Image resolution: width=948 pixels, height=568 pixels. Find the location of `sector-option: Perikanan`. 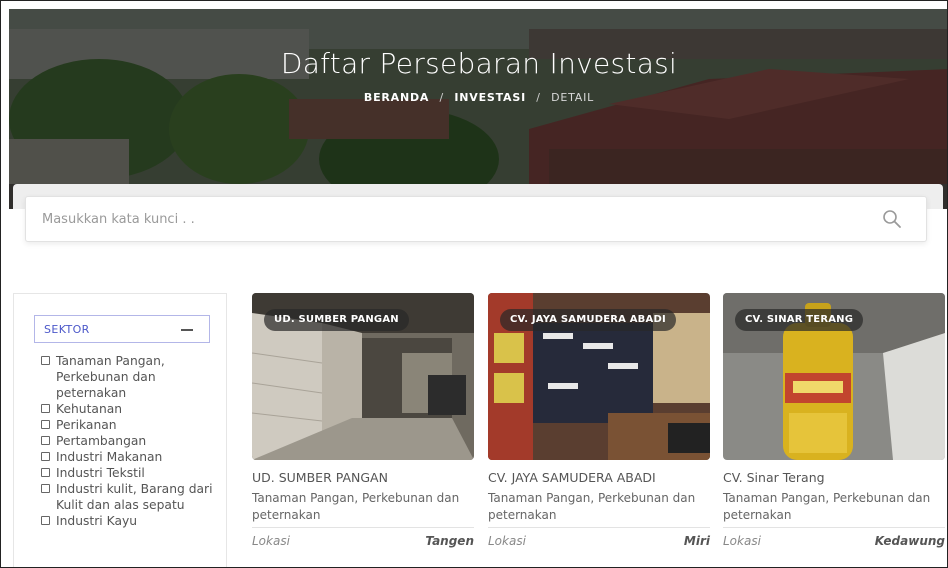

sector-option: Perikanan is located at coordinates (130, 425).